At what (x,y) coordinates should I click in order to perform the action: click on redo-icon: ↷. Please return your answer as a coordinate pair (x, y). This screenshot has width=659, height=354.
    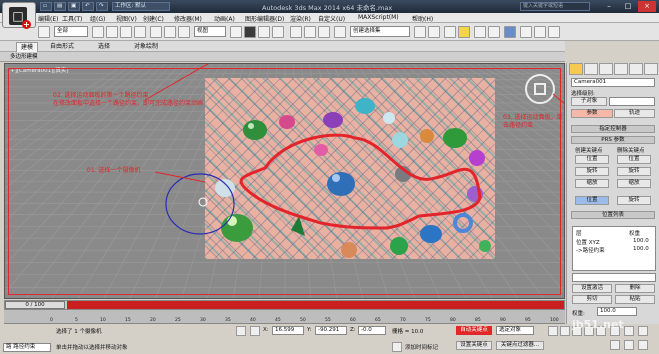
    Looking at the image, I should click on (102, 6).